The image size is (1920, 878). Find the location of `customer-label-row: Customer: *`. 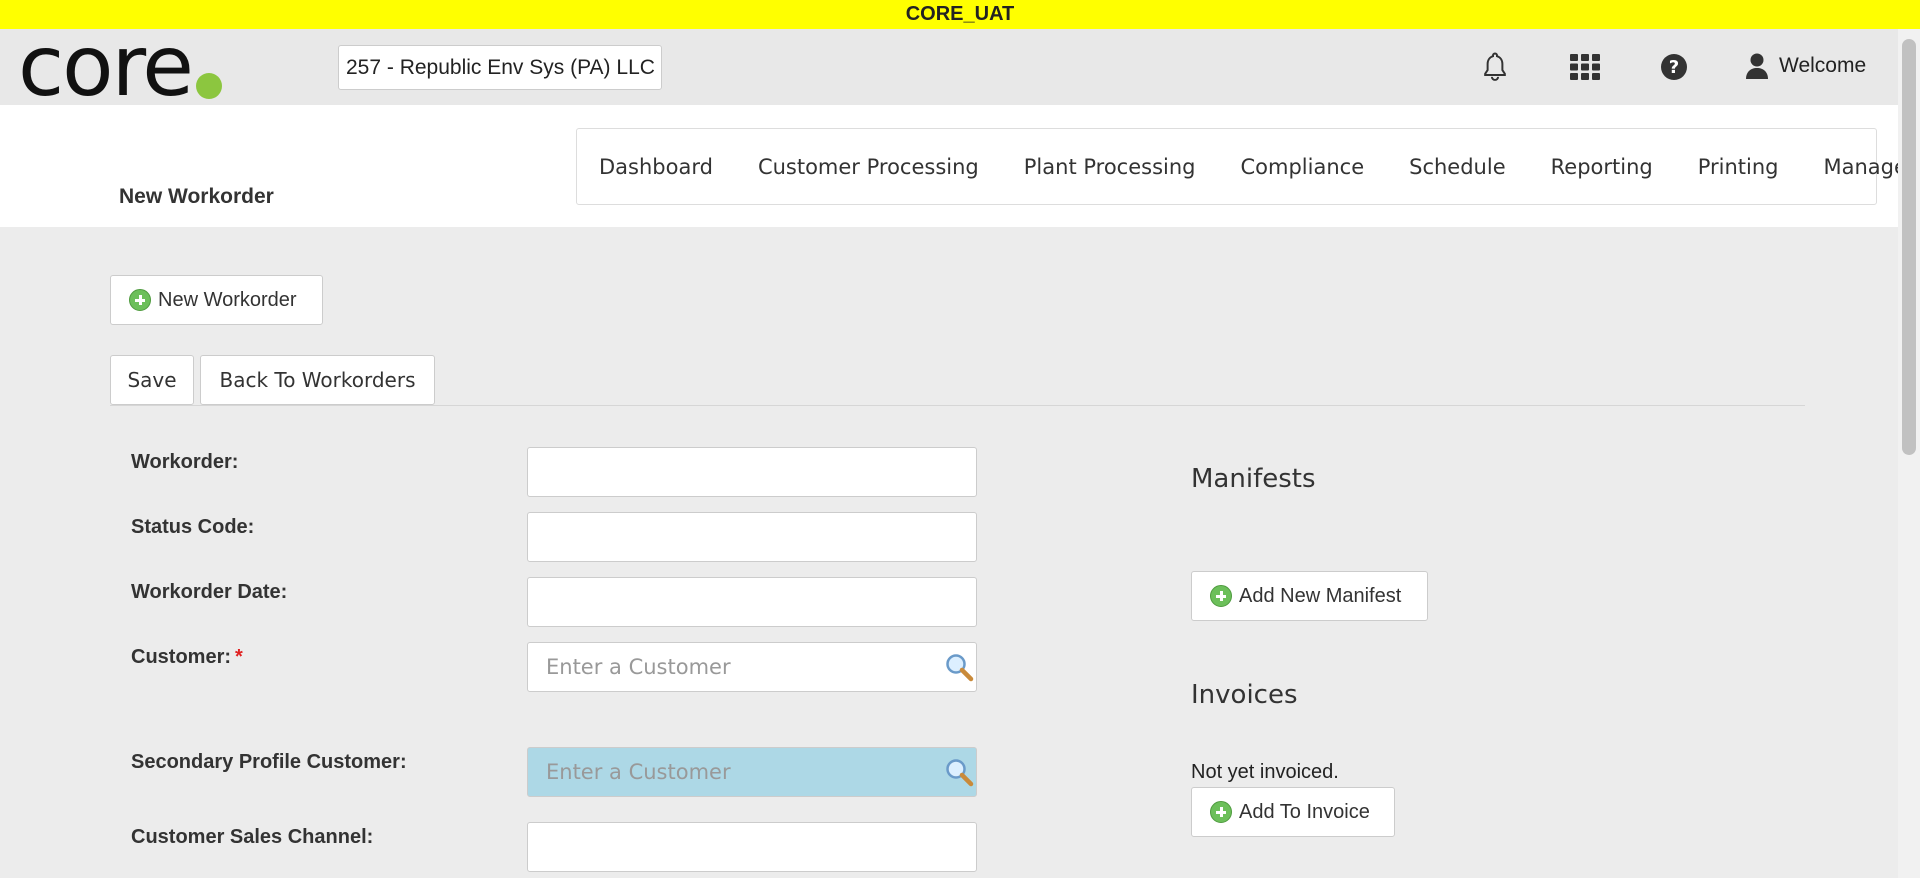

customer-label-row: Customer: * is located at coordinates (187, 657).